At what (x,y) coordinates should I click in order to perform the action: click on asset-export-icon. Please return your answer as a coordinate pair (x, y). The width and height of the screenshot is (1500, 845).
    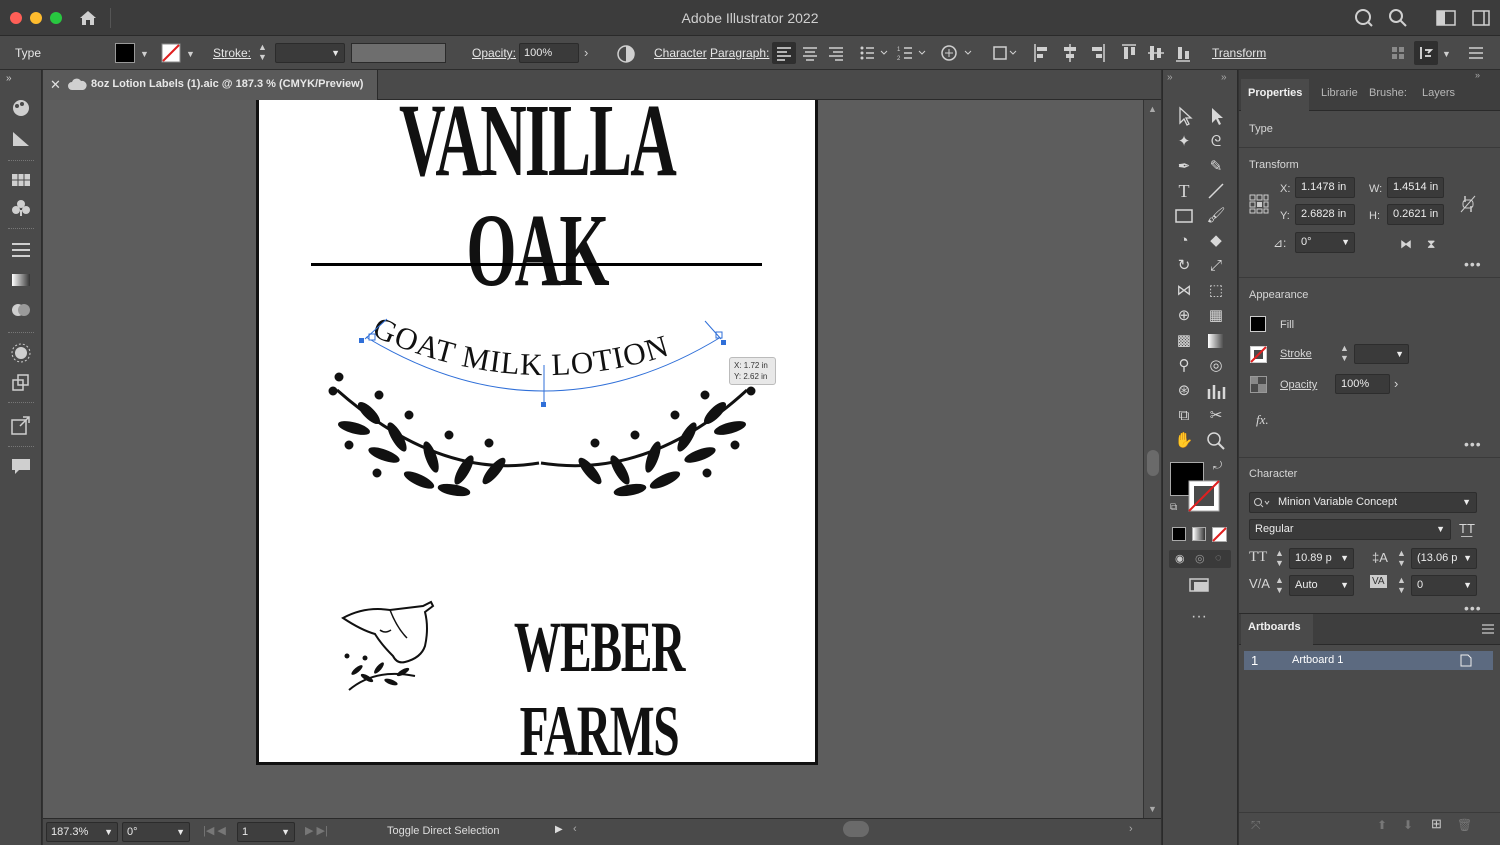
    Looking at the image, I should click on (21, 425).